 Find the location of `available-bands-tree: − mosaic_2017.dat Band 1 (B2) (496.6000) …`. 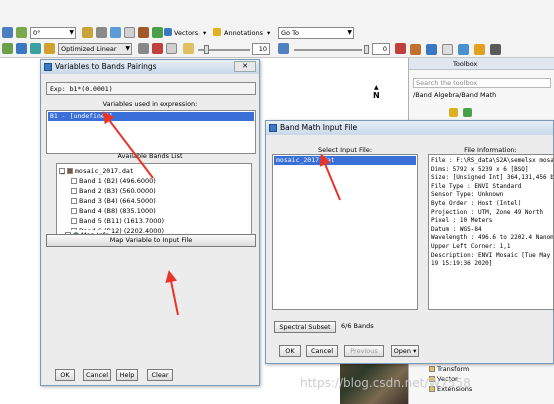

available-bands-tree: − mosaic_2017.dat Band 1 (B2) (496.6000) … is located at coordinates (154, 200).